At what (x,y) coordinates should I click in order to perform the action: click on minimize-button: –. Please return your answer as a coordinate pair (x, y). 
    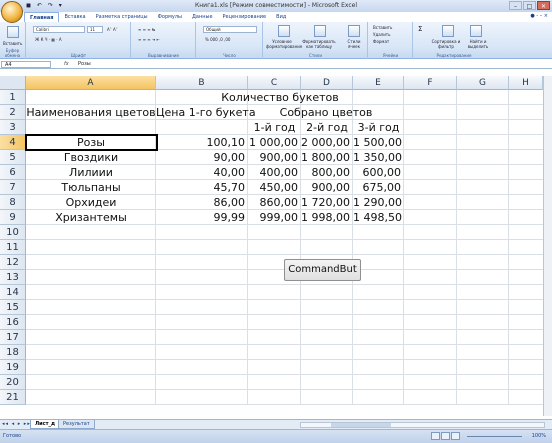
    Looking at the image, I should click on (515, 5).